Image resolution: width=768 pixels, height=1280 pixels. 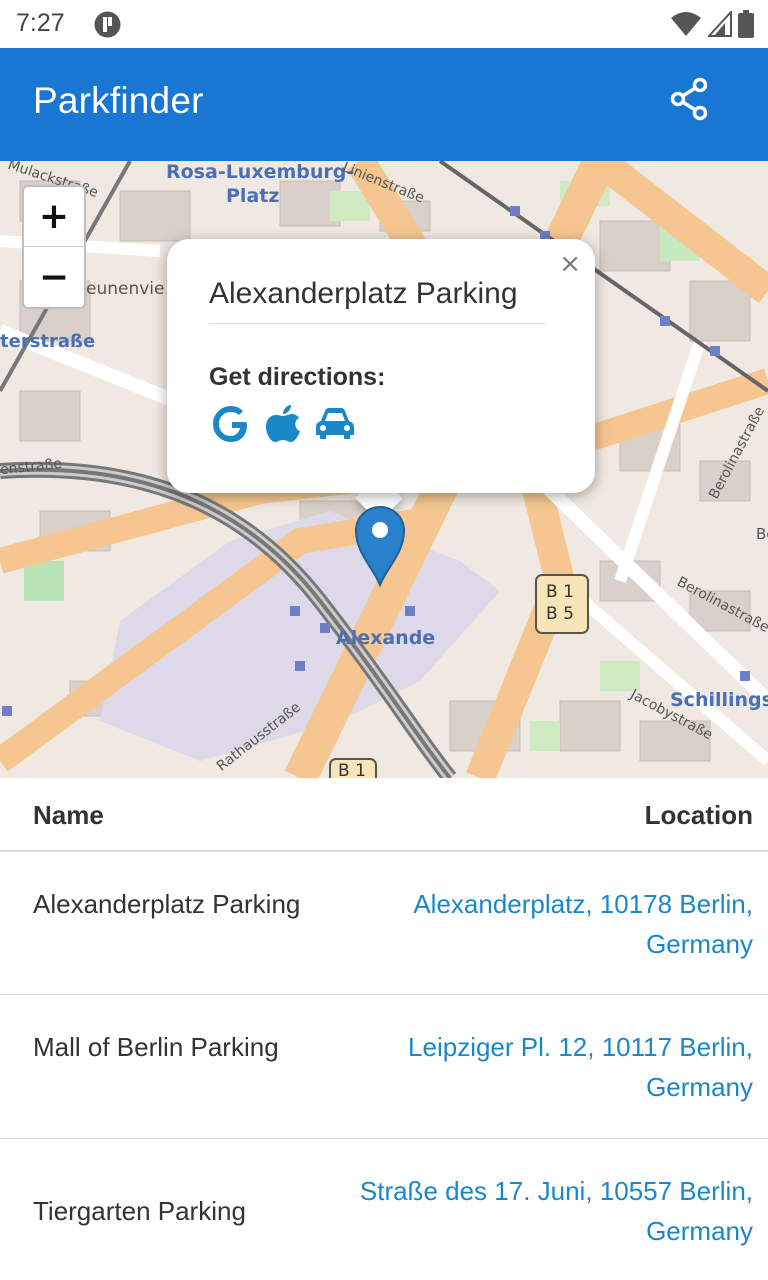 I want to click on popup-subtitle: Get directions:, so click(x=297, y=377).